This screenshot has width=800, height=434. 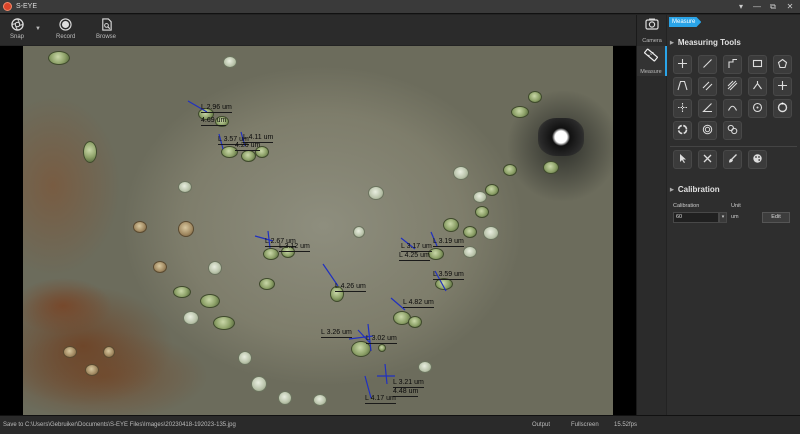 I want to click on palette-icon, so click(x=757, y=160).